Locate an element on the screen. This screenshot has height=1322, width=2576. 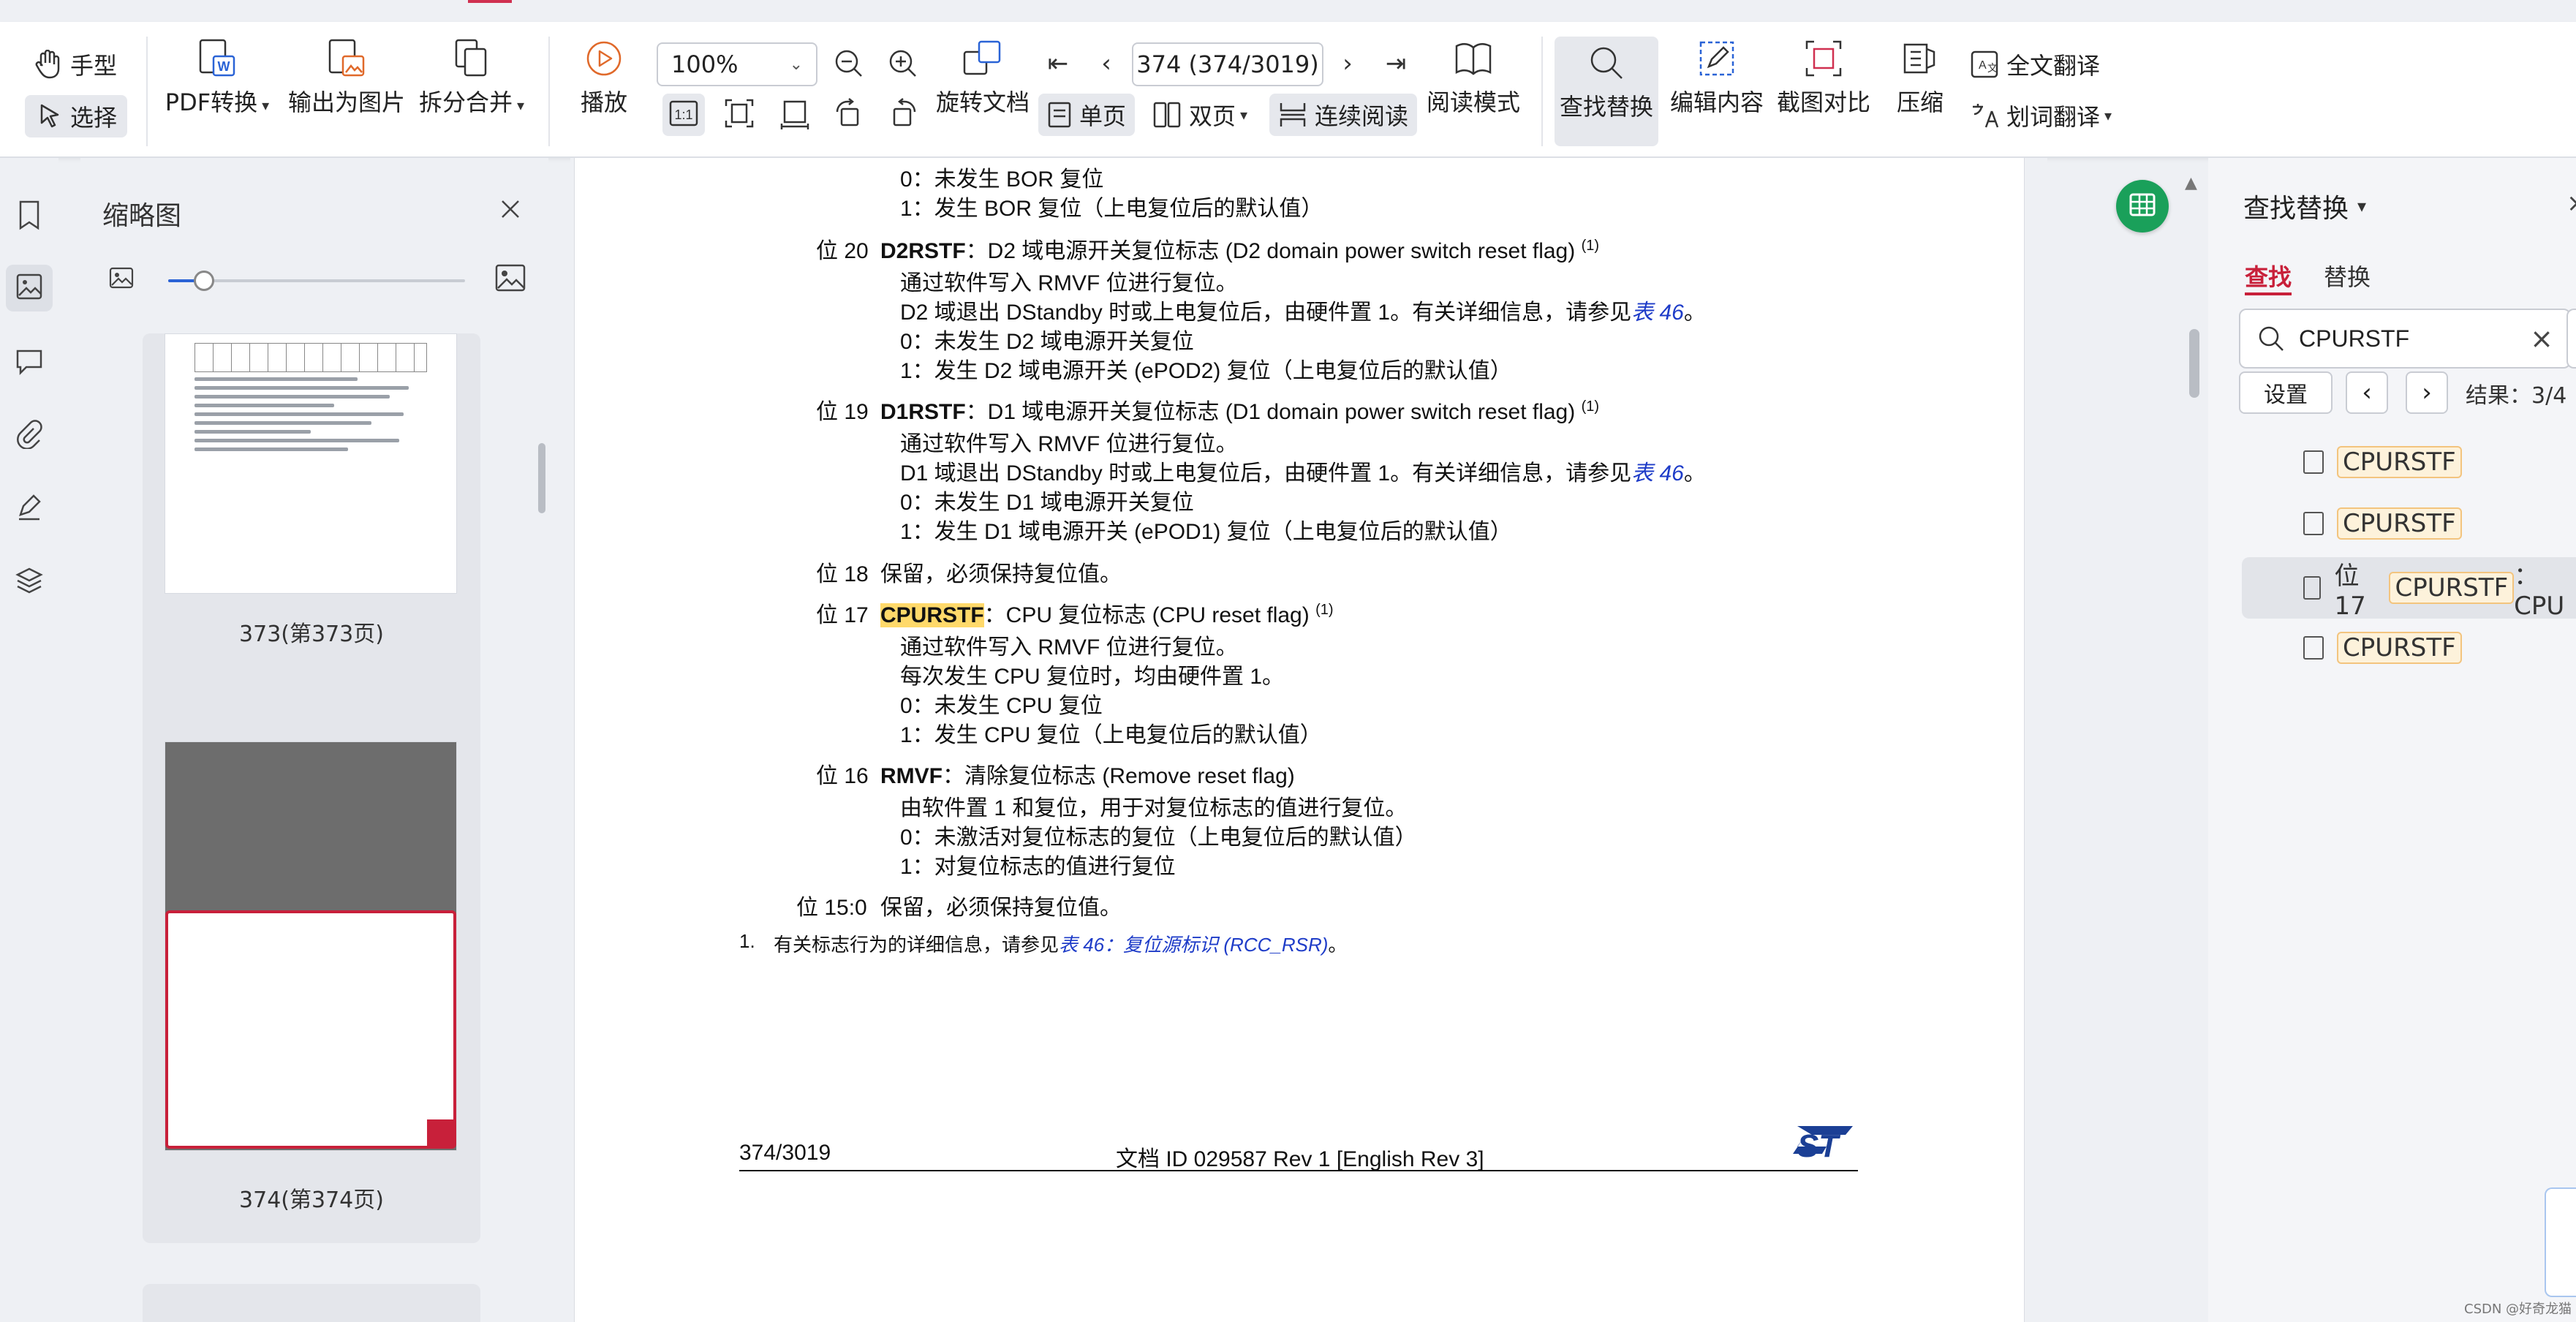
thumbnail-page-image is located at coordinates (311, 464).